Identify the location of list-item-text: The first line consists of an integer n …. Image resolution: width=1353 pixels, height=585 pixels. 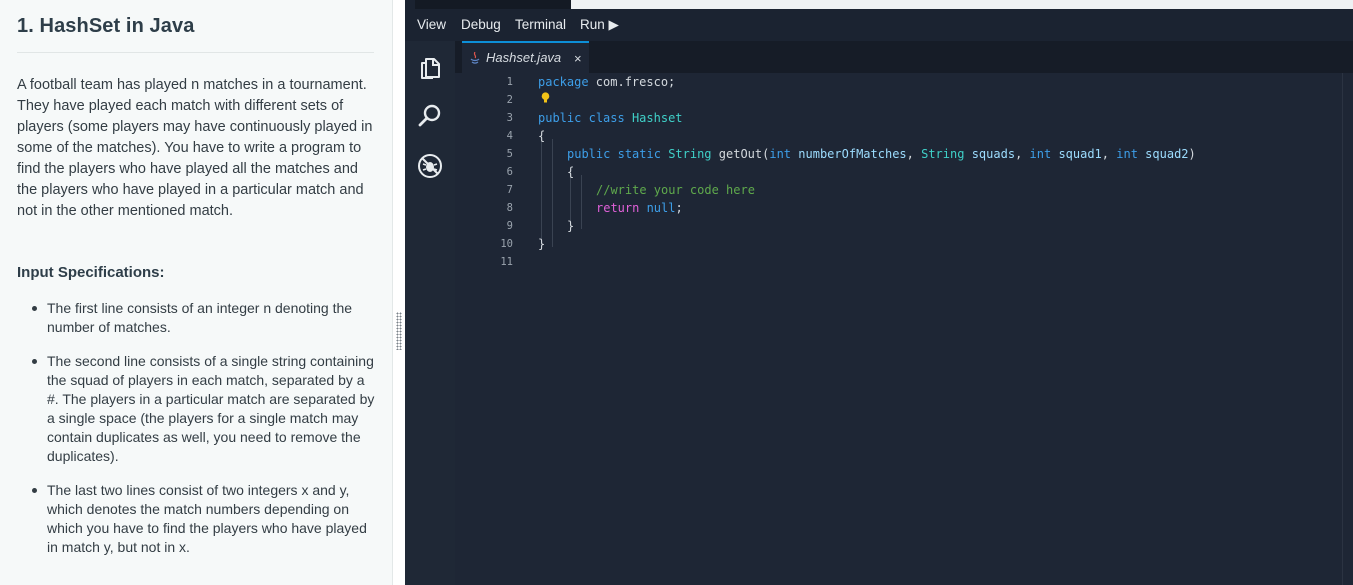
(200, 317).